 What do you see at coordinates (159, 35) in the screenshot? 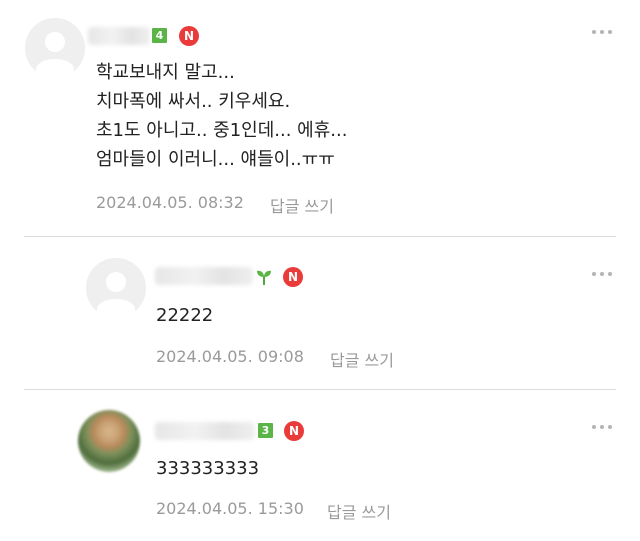
I see `level-badge: 4` at bounding box center [159, 35].